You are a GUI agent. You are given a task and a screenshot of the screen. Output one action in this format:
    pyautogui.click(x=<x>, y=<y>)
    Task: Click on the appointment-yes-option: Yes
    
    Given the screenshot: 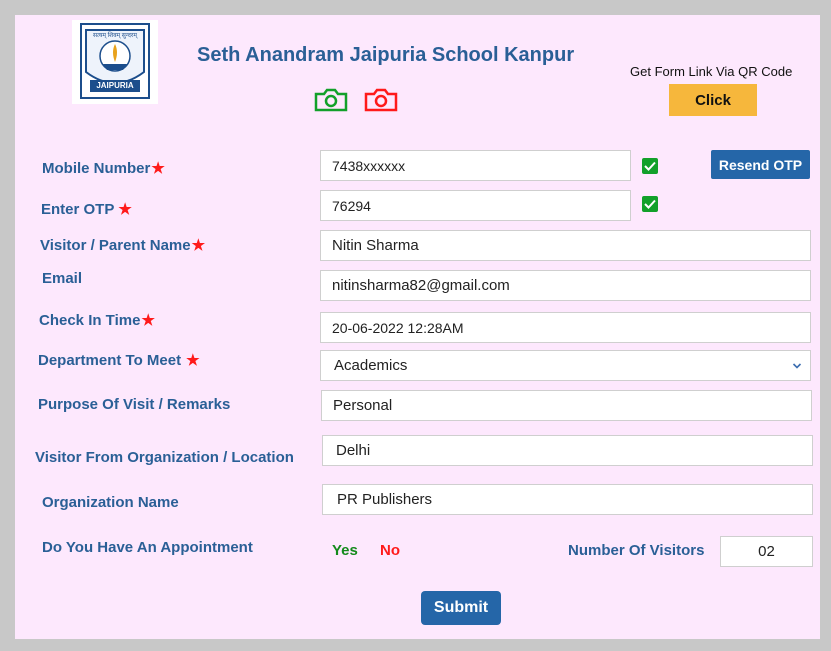 What is the action you would take?
    pyautogui.click(x=345, y=550)
    